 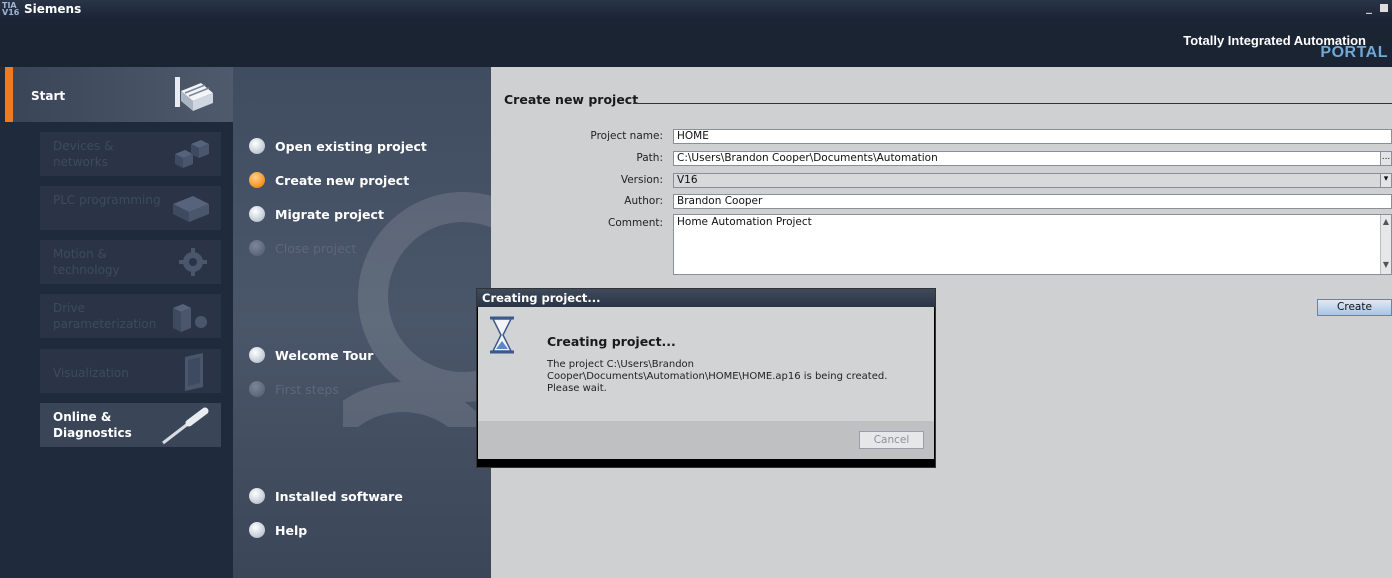 I want to click on scroll-down-icon: ▼, so click(x=1386, y=266).